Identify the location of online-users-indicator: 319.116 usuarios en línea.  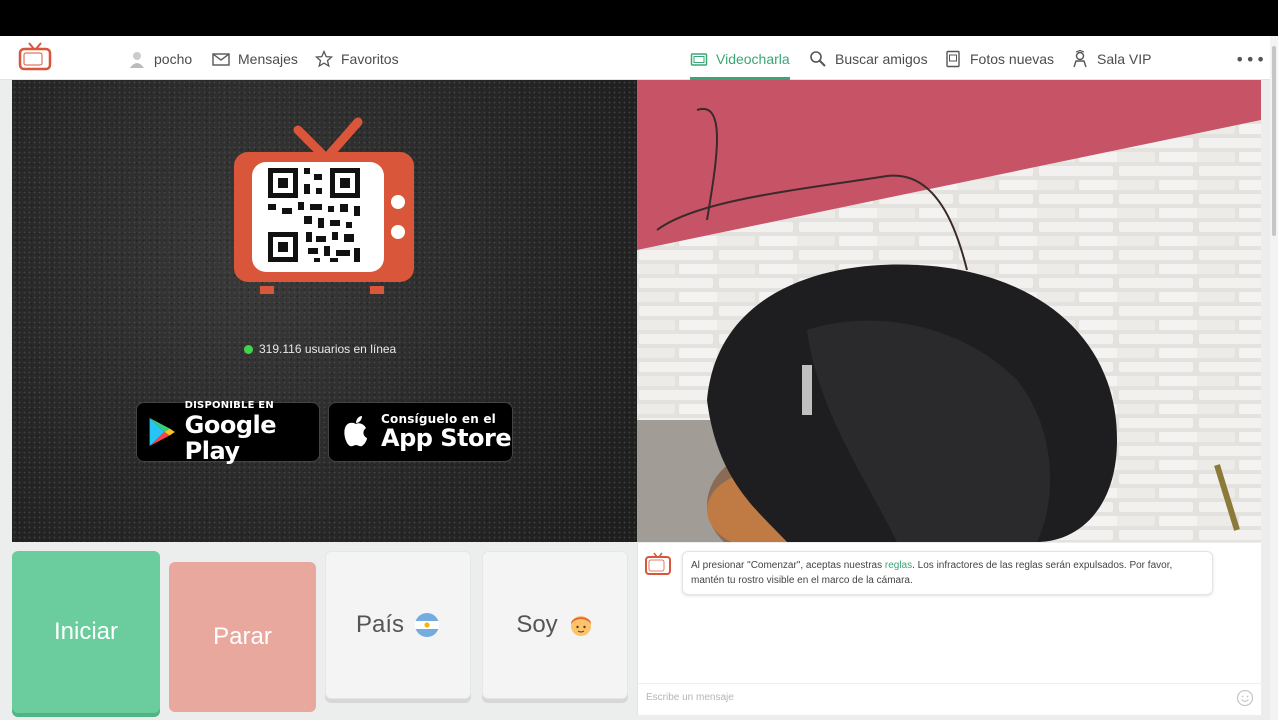
(320, 349).